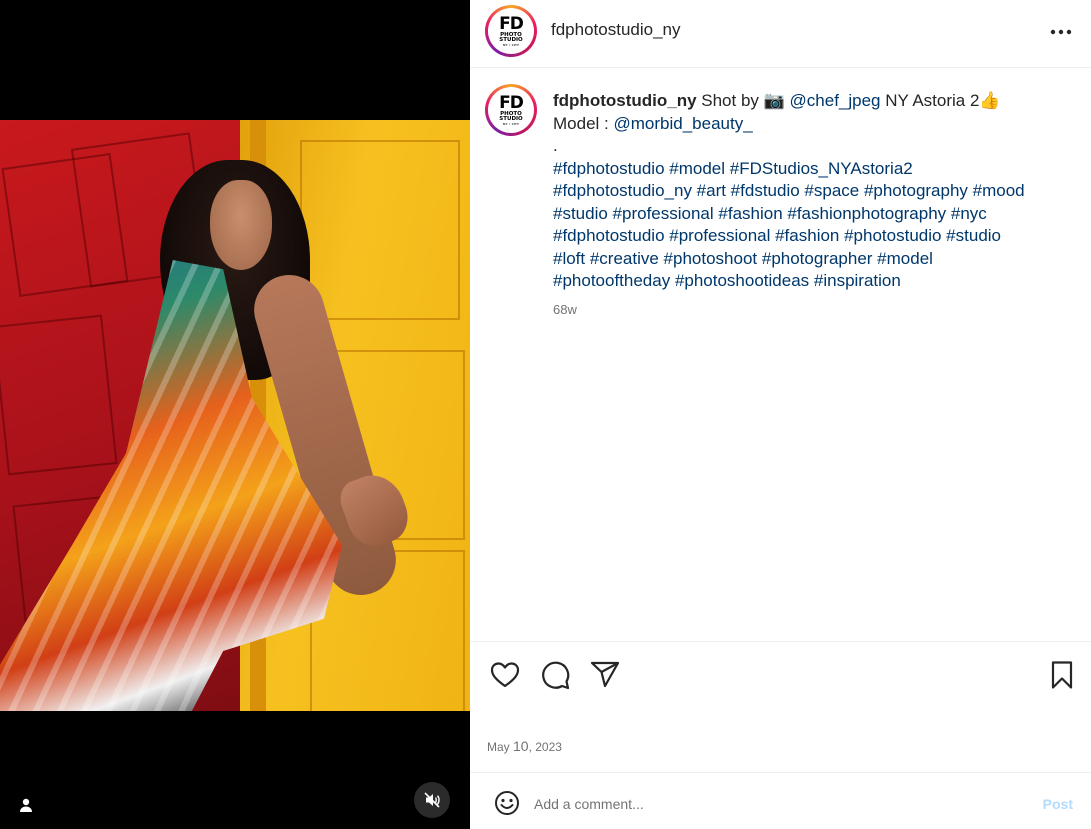 This screenshot has width=1091, height=829. I want to click on heart-icon, so click(506, 676).